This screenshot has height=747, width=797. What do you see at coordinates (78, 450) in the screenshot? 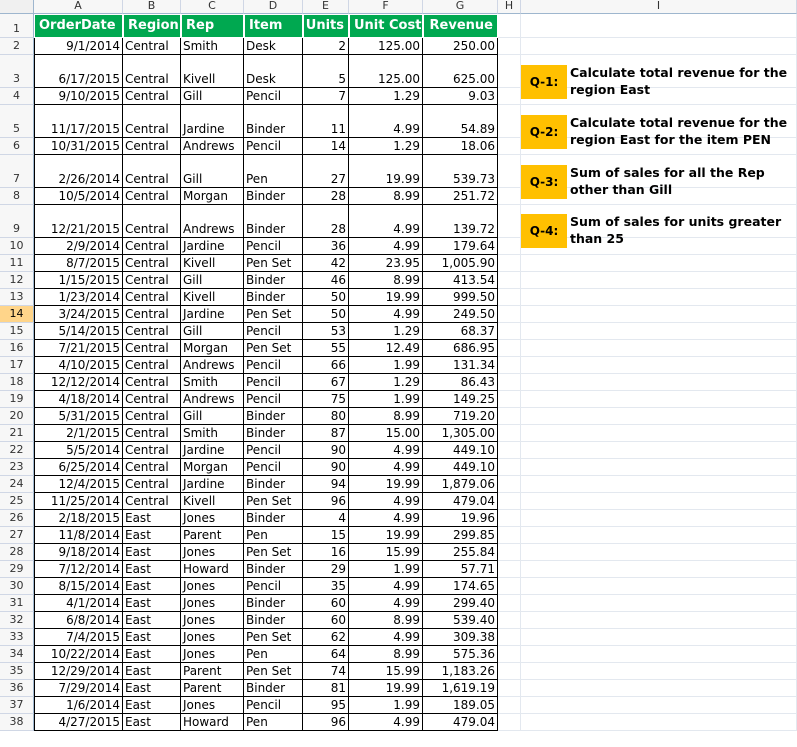
I see `table-cell: 5/5/2014` at bounding box center [78, 450].